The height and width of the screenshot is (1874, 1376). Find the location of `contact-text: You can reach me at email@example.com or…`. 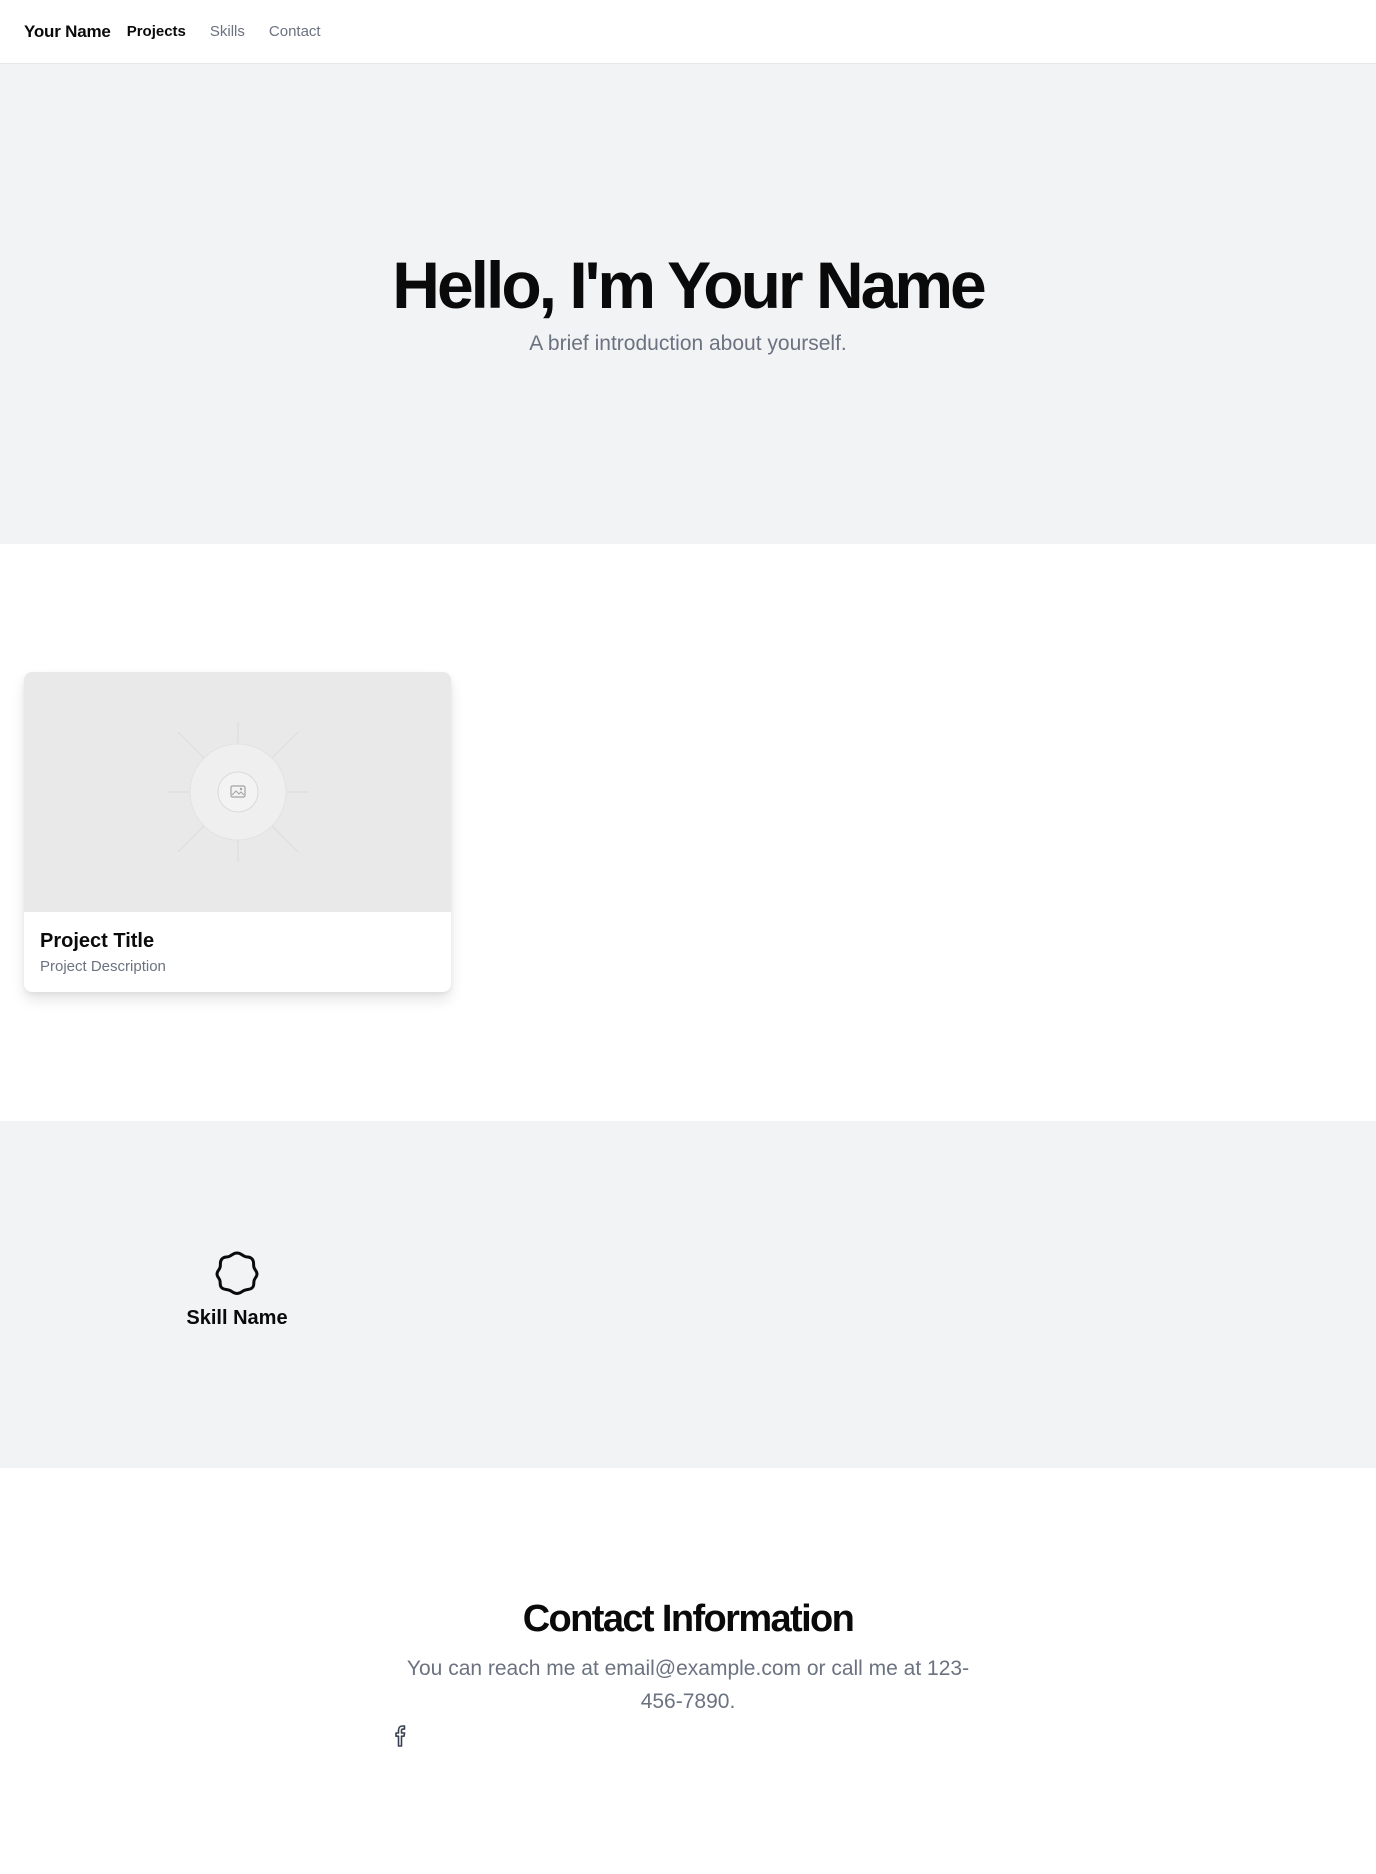

contact-text: You can reach me at email@example.com or… is located at coordinates (688, 1685).